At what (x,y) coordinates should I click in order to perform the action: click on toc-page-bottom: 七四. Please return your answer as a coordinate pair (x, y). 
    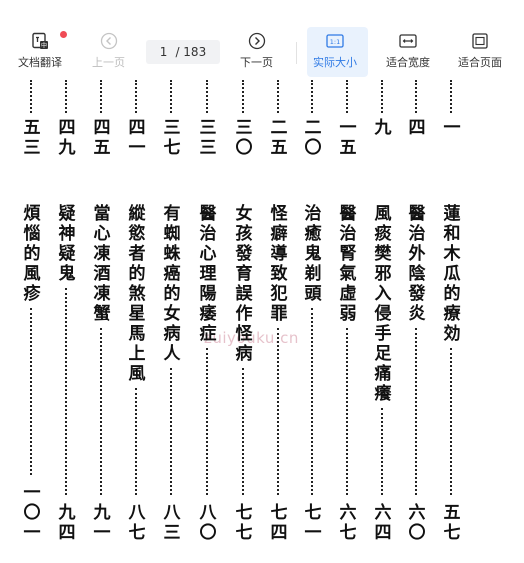
    Looking at the image, I should click on (279, 523).